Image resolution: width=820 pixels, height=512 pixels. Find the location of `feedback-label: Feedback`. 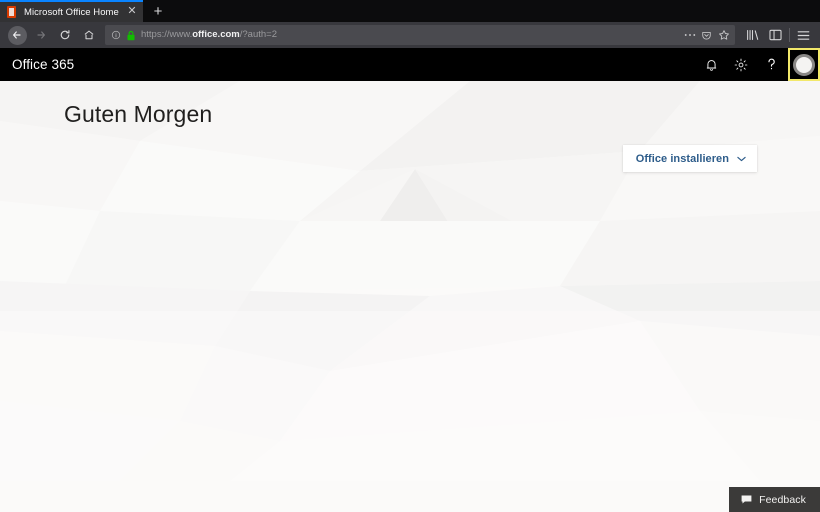

feedback-label: Feedback is located at coordinates (782, 499).